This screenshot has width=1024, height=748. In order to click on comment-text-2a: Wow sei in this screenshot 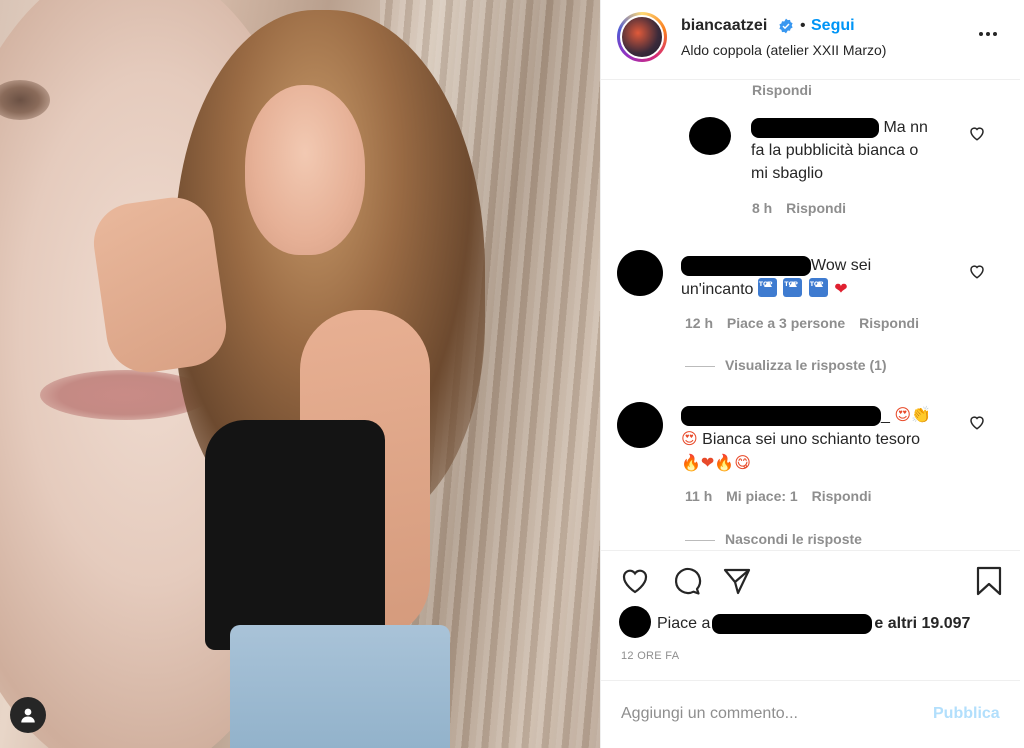, I will do `click(841, 265)`.